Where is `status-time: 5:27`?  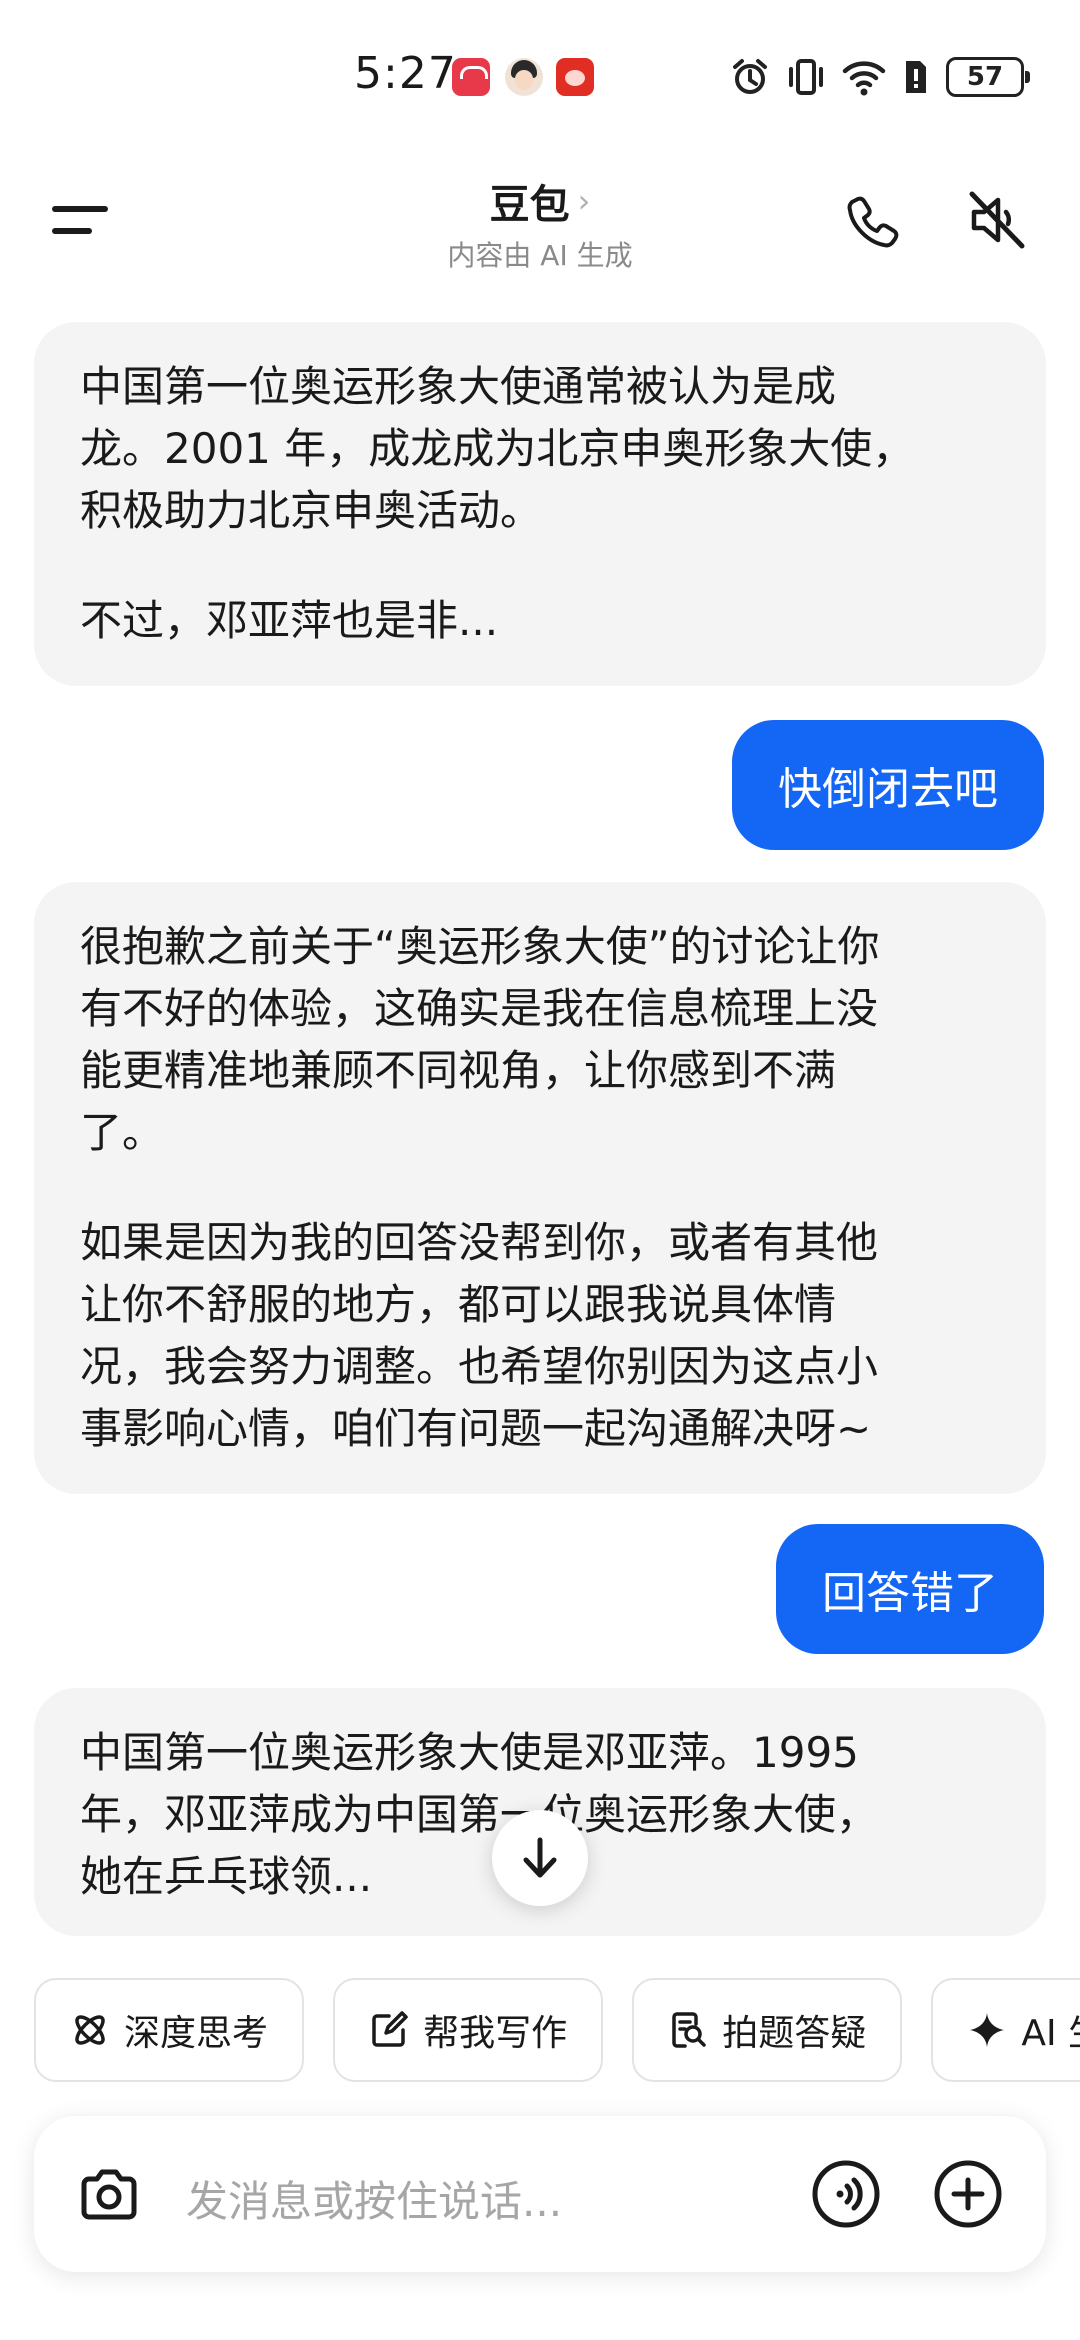
status-time: 5:27 is located at coordinates (405, 73).